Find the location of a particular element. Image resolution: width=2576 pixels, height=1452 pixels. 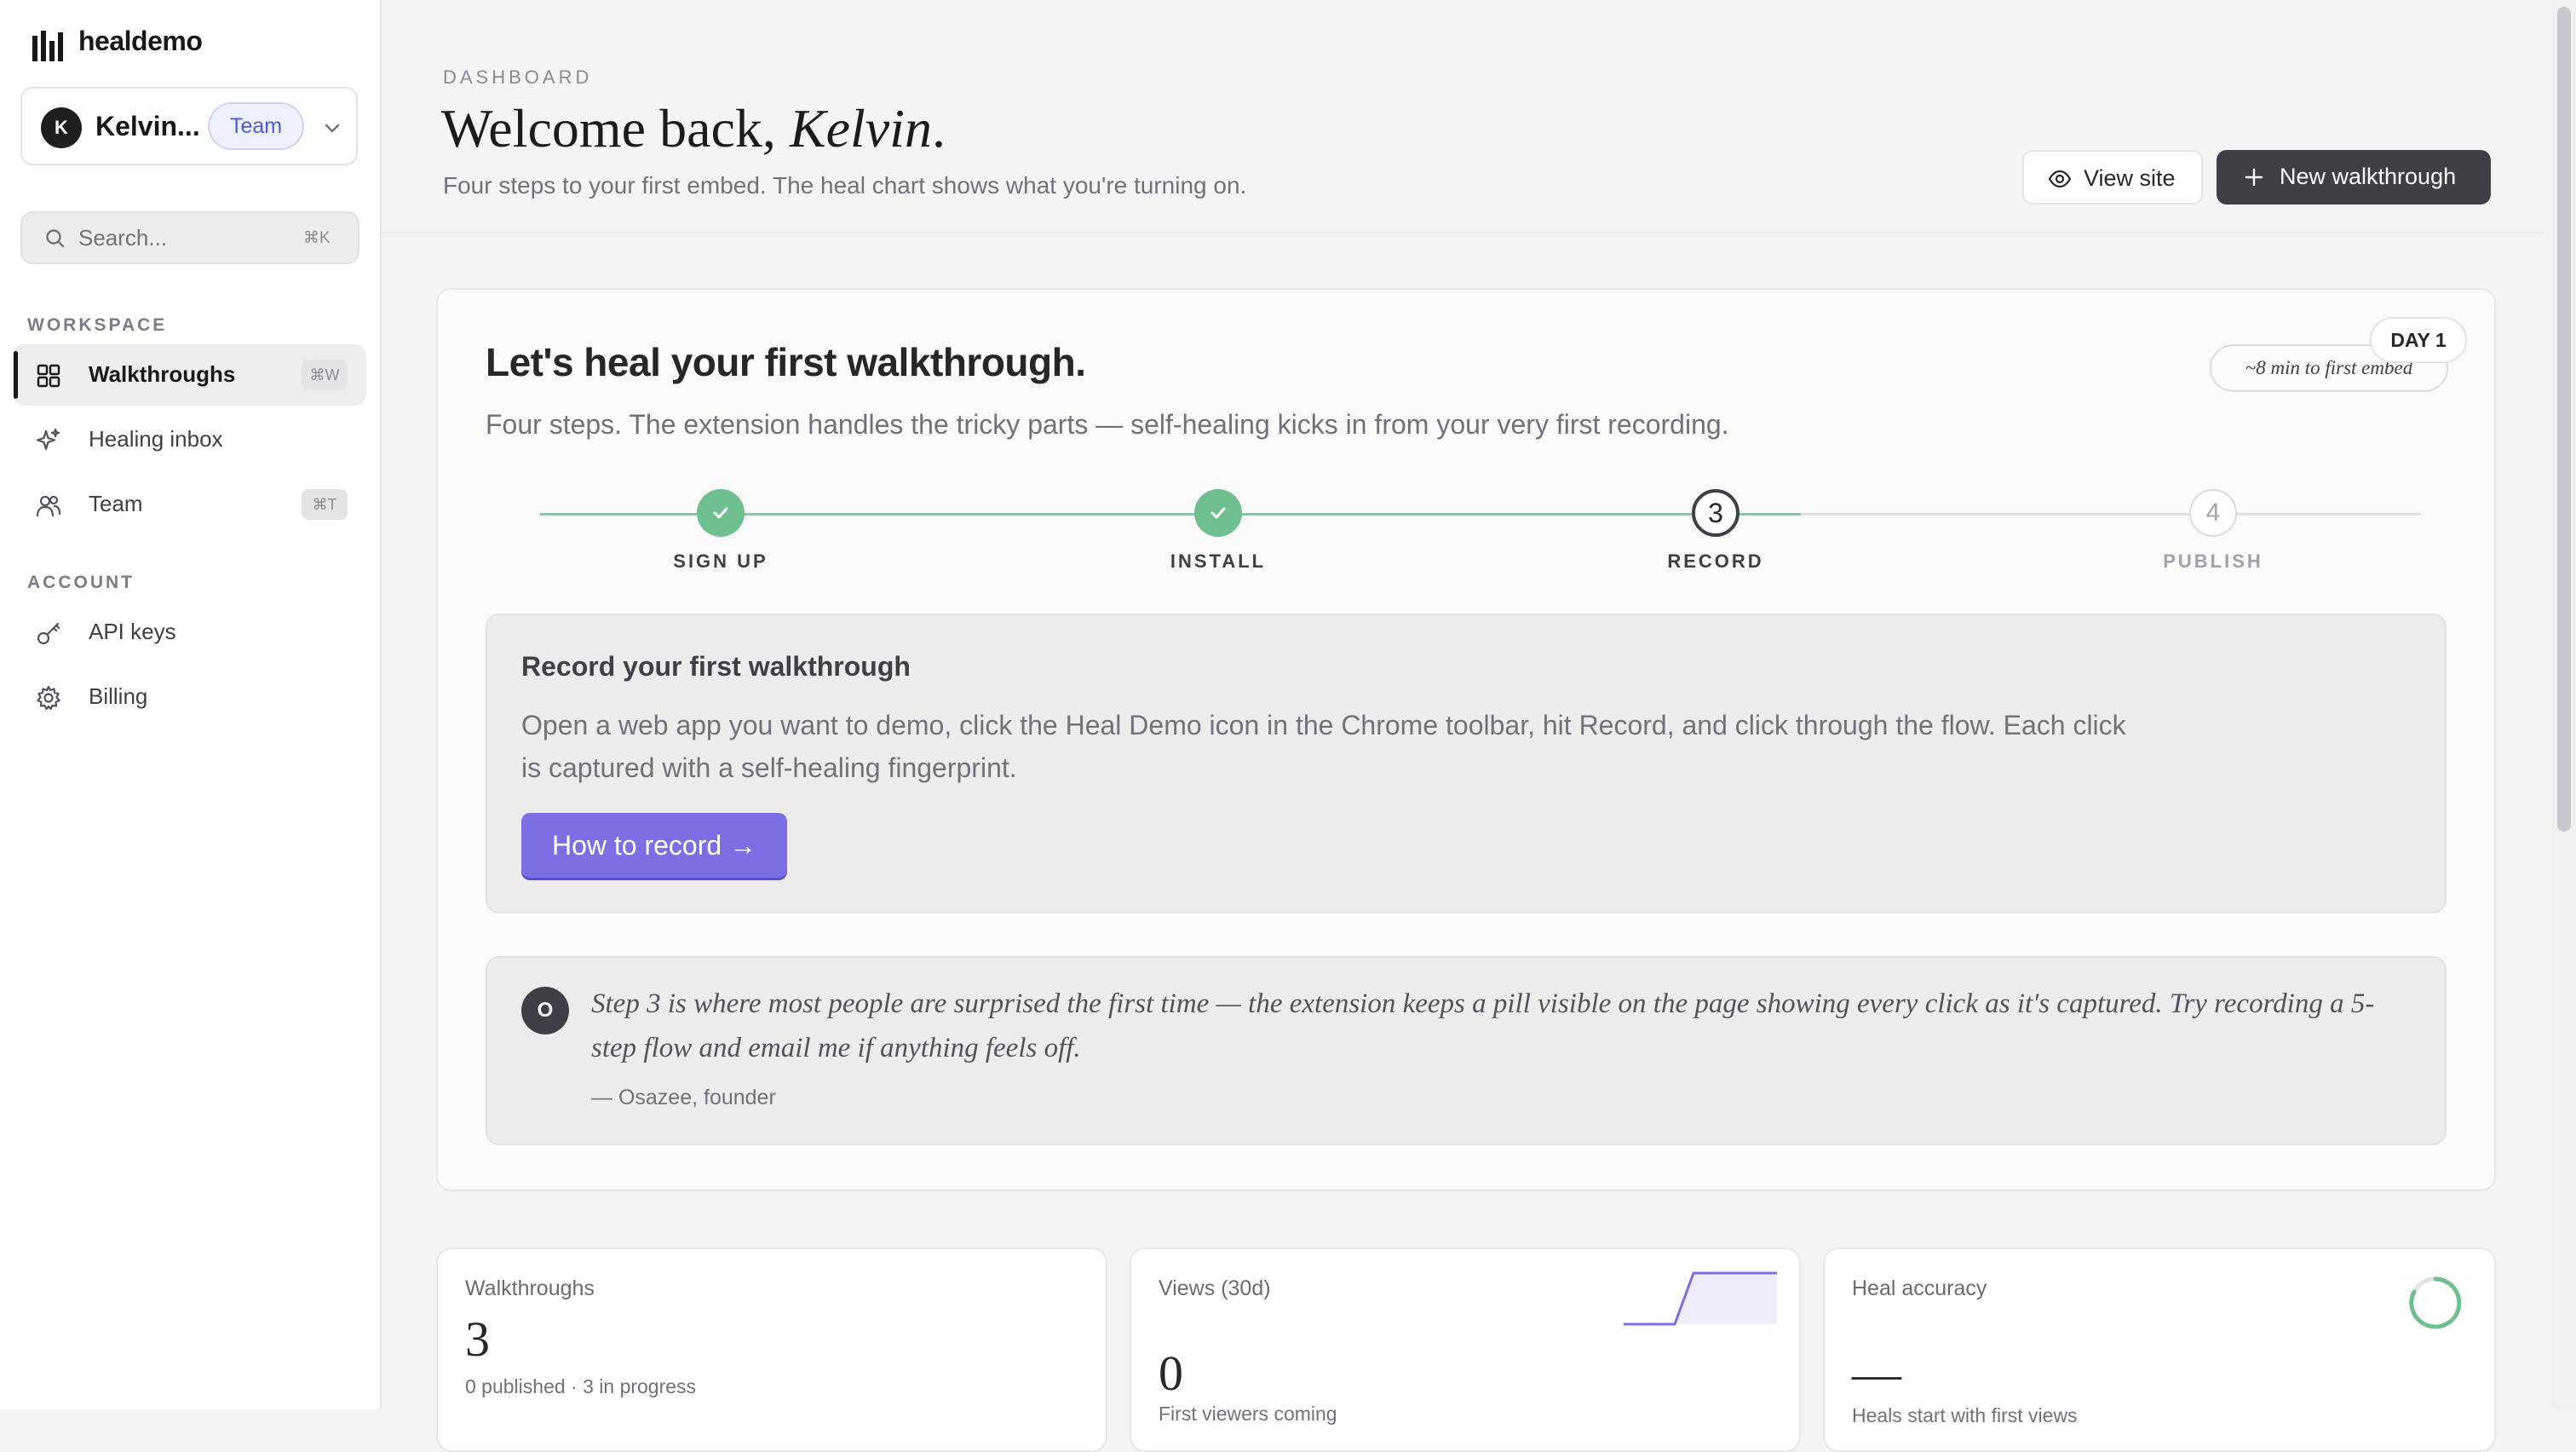

grid-icon is located at coordinates (49, 376).